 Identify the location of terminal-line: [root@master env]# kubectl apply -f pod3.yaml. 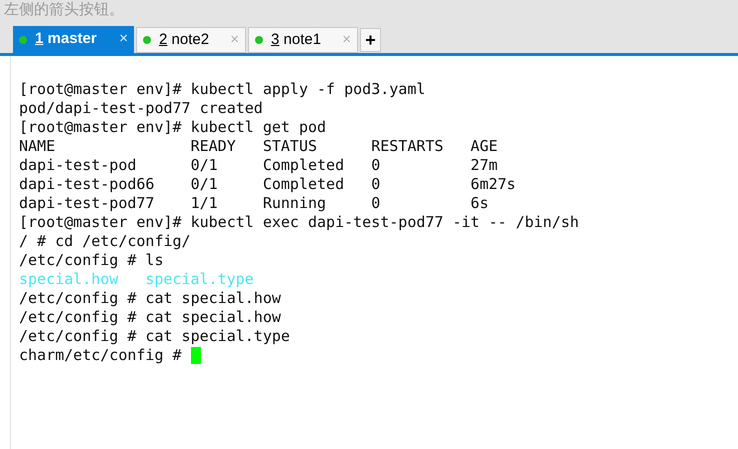
(222, 89).